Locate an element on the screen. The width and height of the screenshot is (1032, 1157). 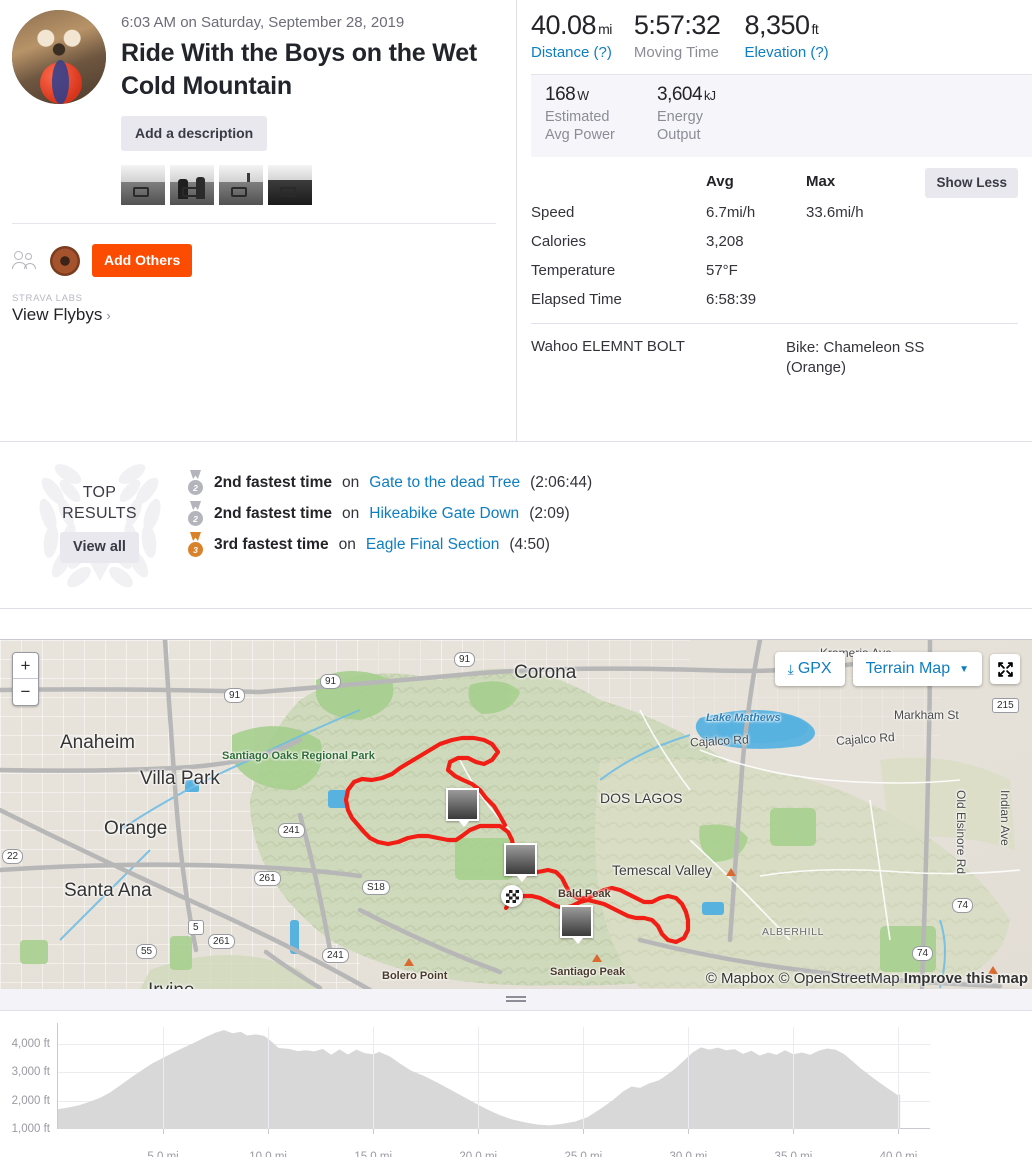
chart-x-tick-label: 35.0 mi is located at coordinates (793, 1154).